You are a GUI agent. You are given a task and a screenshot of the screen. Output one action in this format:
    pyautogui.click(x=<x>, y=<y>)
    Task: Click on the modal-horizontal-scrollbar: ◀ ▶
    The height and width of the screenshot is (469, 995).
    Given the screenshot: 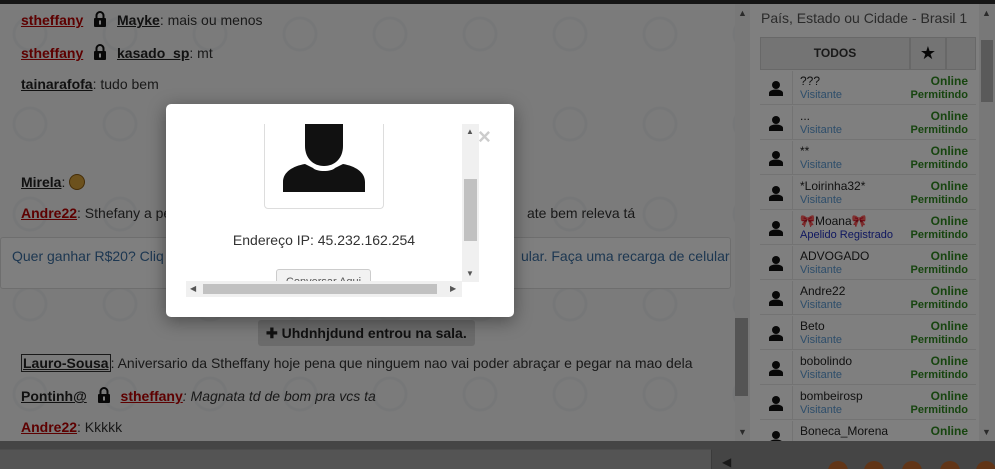 What is the action you would take?
    pyautogui.click(x=324, y=289)
    